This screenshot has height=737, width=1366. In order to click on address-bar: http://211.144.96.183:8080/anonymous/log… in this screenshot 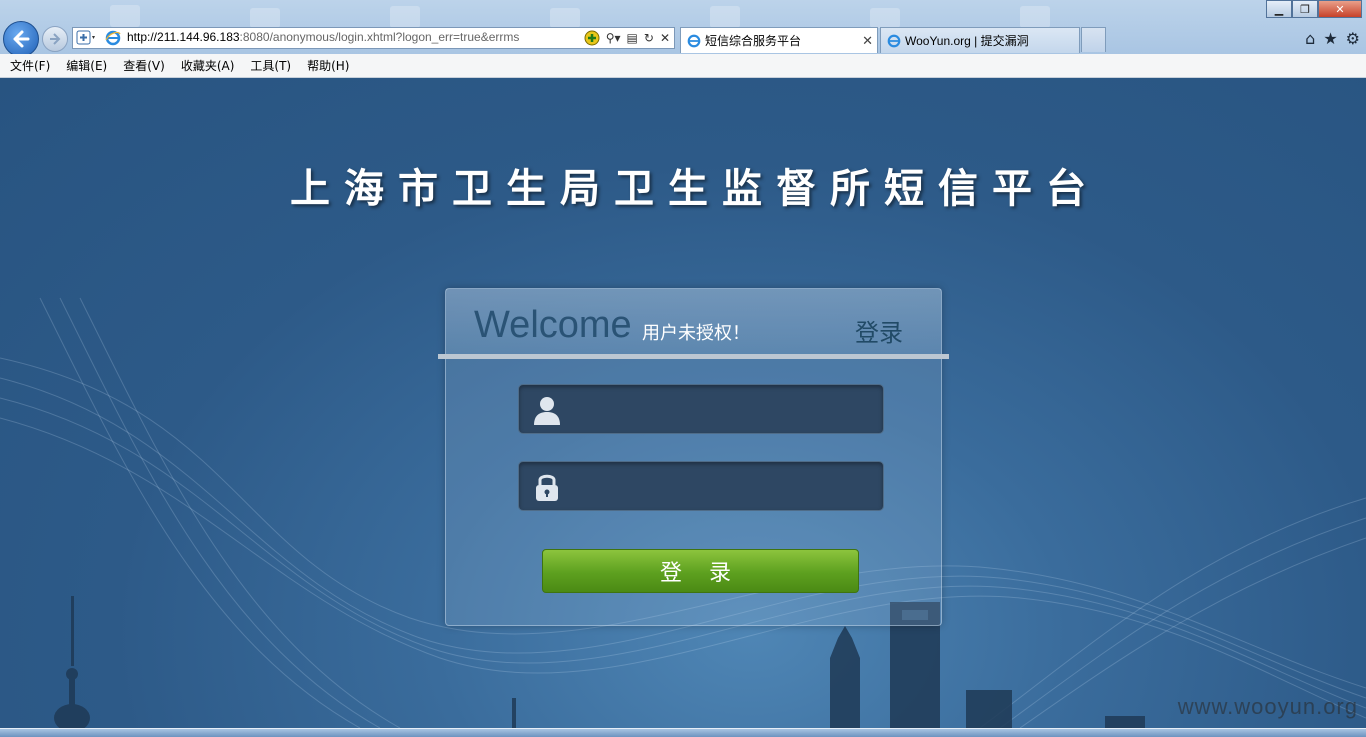, I will do `click(373, 38)`.